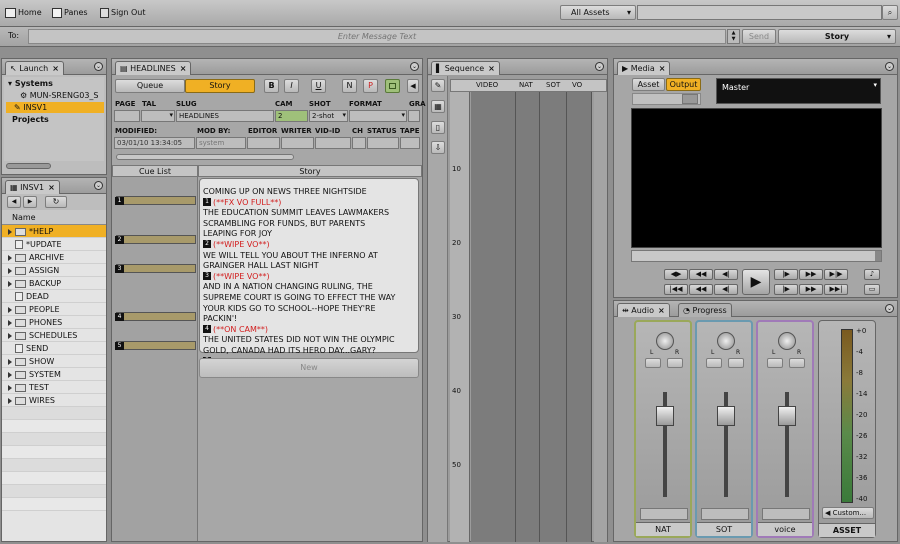  I want to click on edit-tool-button: ✎, so click(438, 85).